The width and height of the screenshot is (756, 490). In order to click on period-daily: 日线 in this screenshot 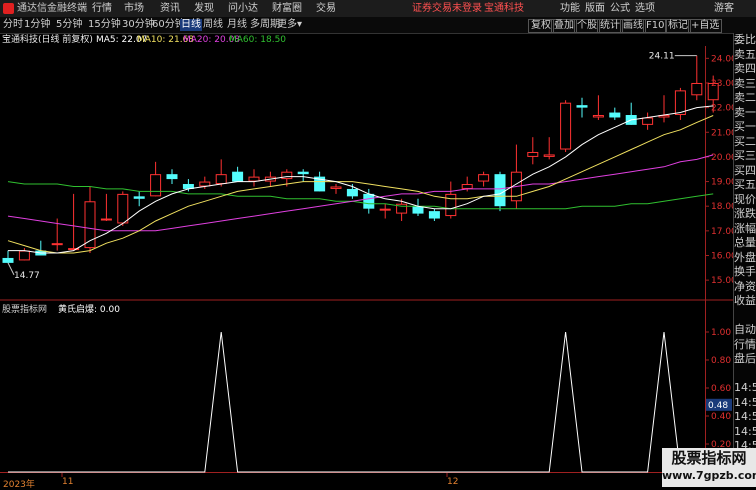, I will do `click(191, 25)`.